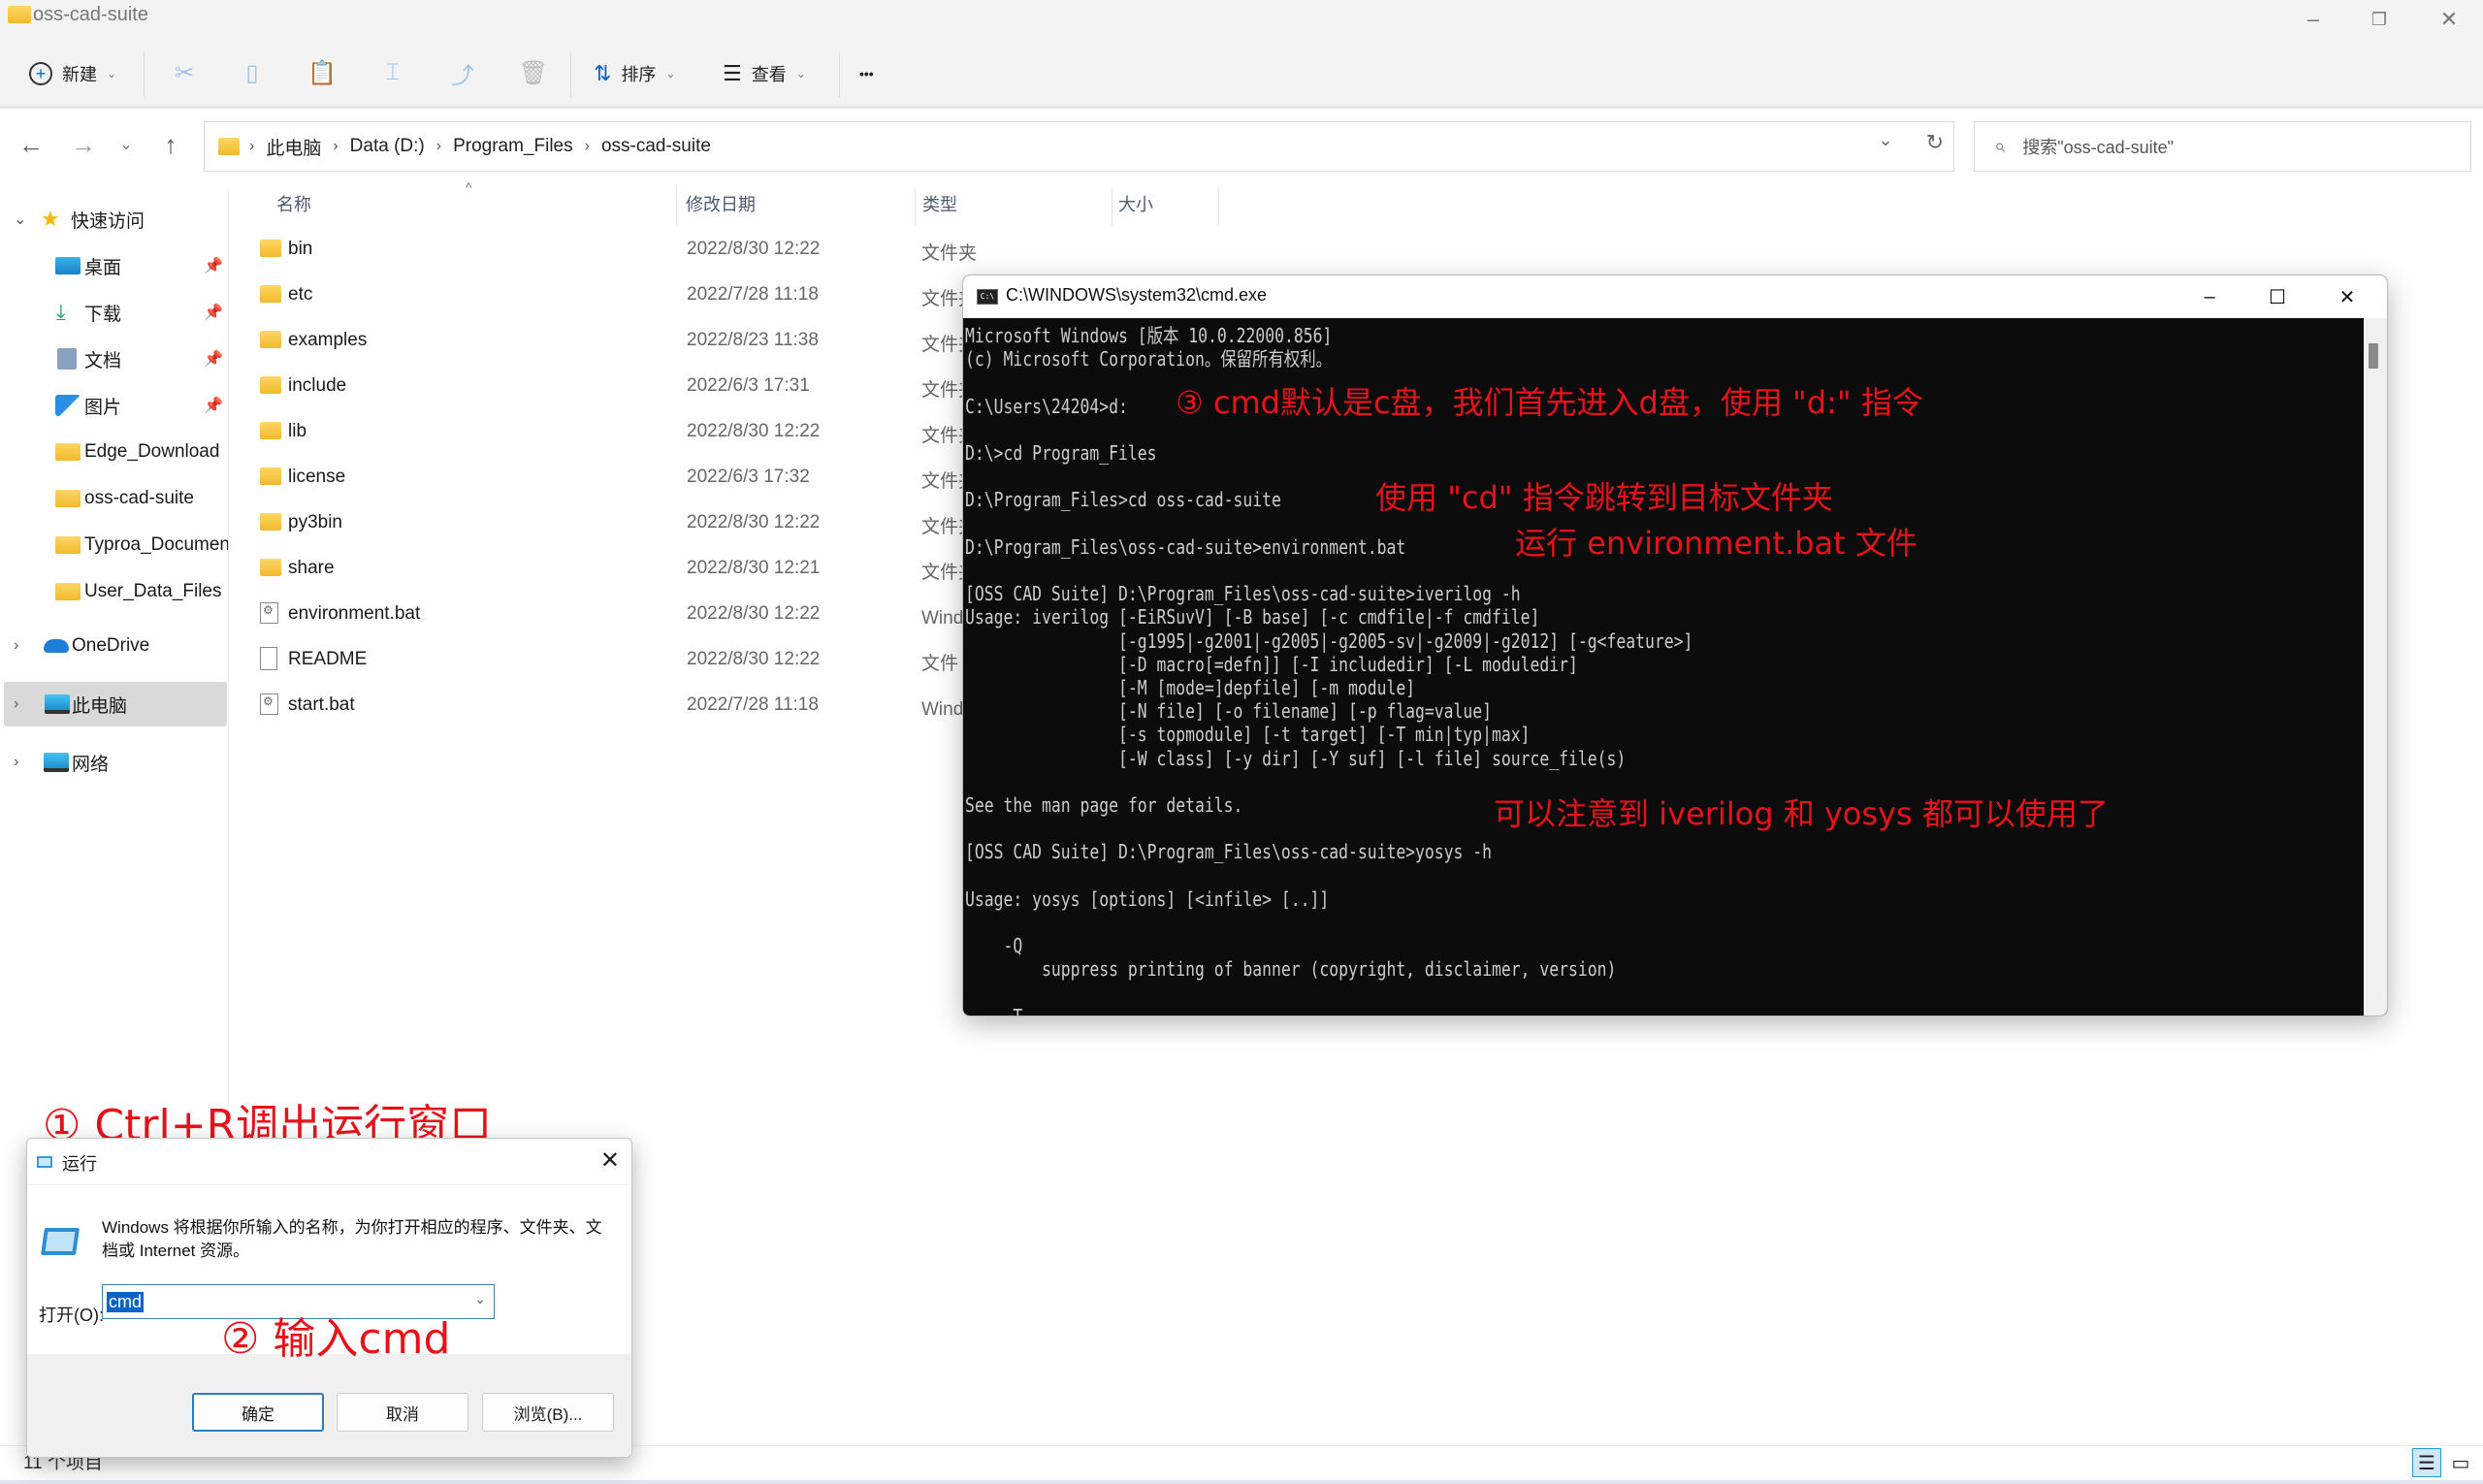 The height and width of the screenshot is (1484, 2483). Describe the element at coordinates (1885, 142) in the screenshot. I see `address-history-dropdown: ⌄` at that location.